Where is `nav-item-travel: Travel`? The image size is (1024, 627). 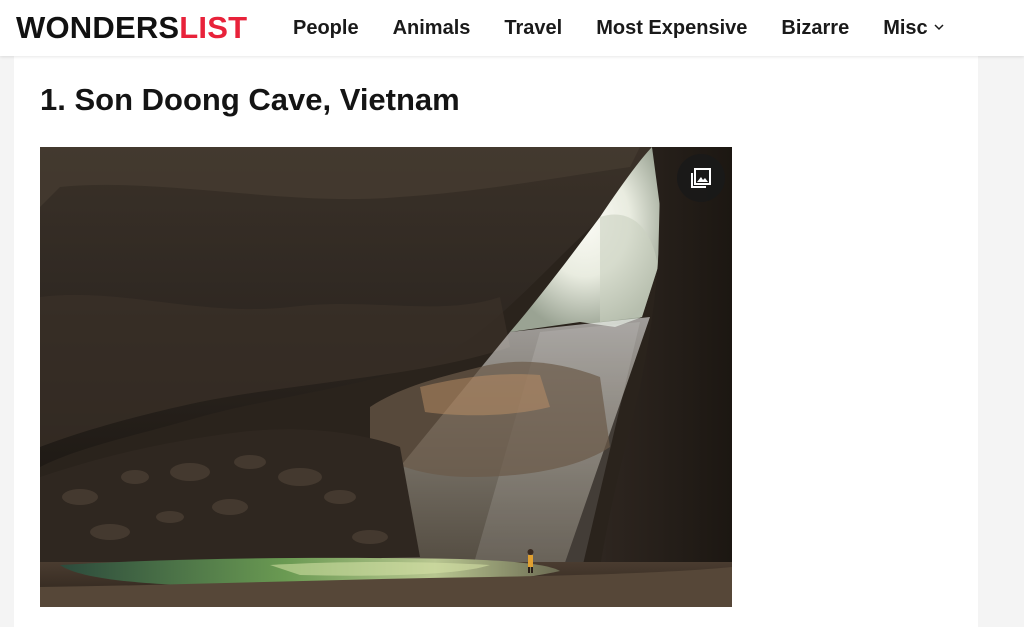 nav-item-travel: Travel is located at coordinates (533, 28).